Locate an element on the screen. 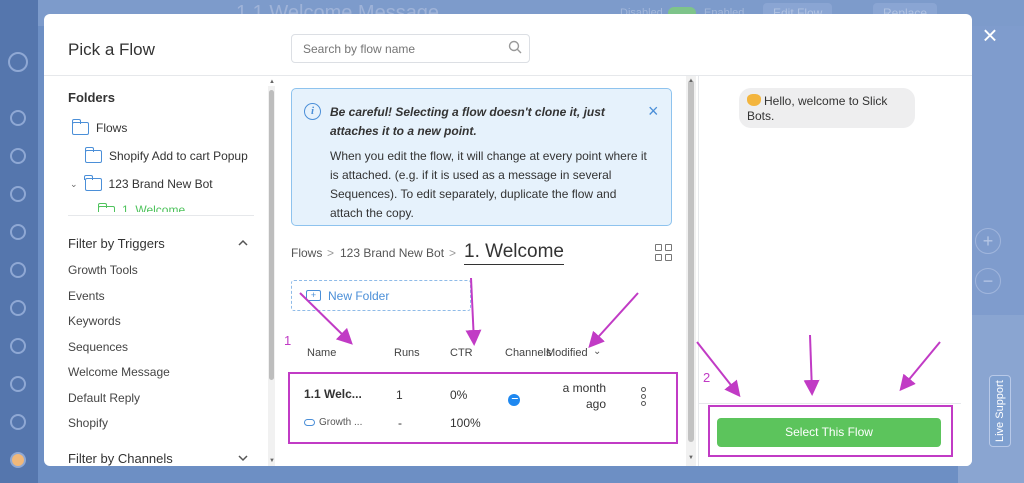  grid-view-icon is located at coordinates (663, 252).